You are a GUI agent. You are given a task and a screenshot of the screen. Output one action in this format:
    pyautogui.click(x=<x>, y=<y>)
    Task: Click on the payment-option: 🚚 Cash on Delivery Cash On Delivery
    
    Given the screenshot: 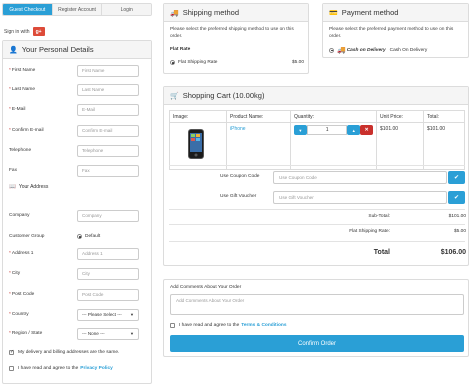 What is the action you would take?
    pyautogui.click(x=378, y=50)
    